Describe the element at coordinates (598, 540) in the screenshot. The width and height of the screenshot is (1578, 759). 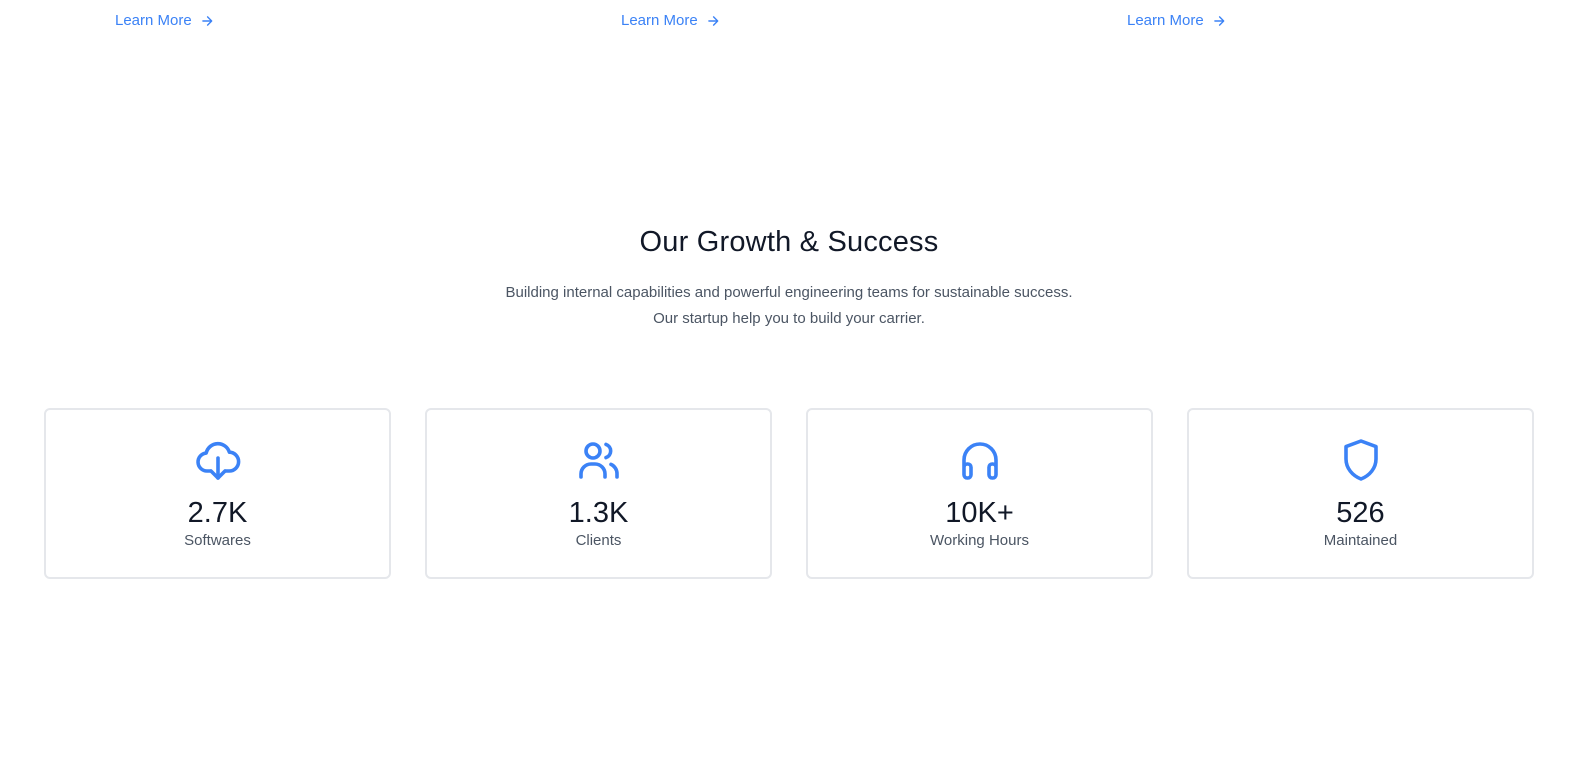
I see `stat-label: Clients` at that location.